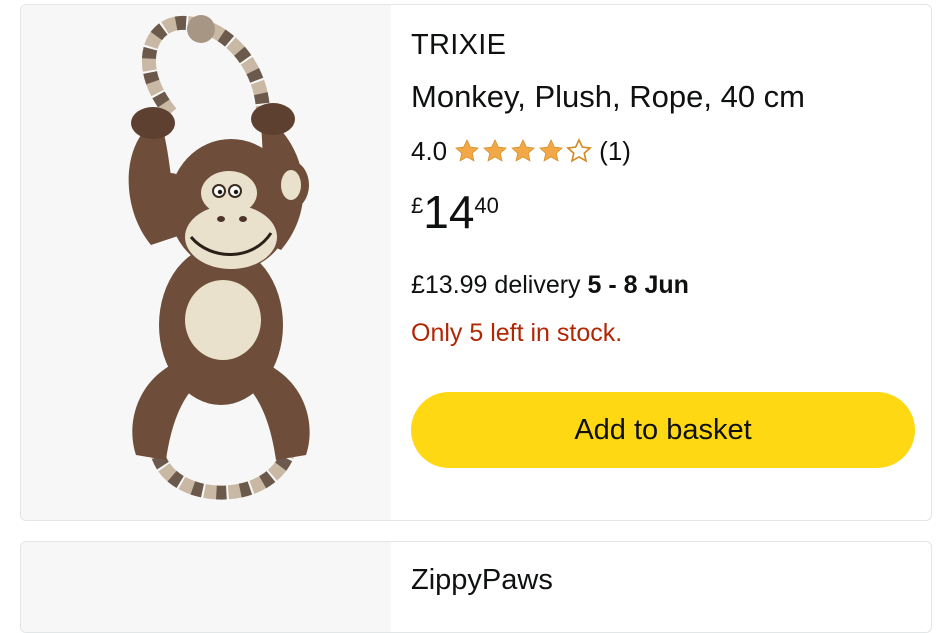  Describe the element at coordinates (449, 212) in the screenshot. I see `price-whole: 14` at that location.